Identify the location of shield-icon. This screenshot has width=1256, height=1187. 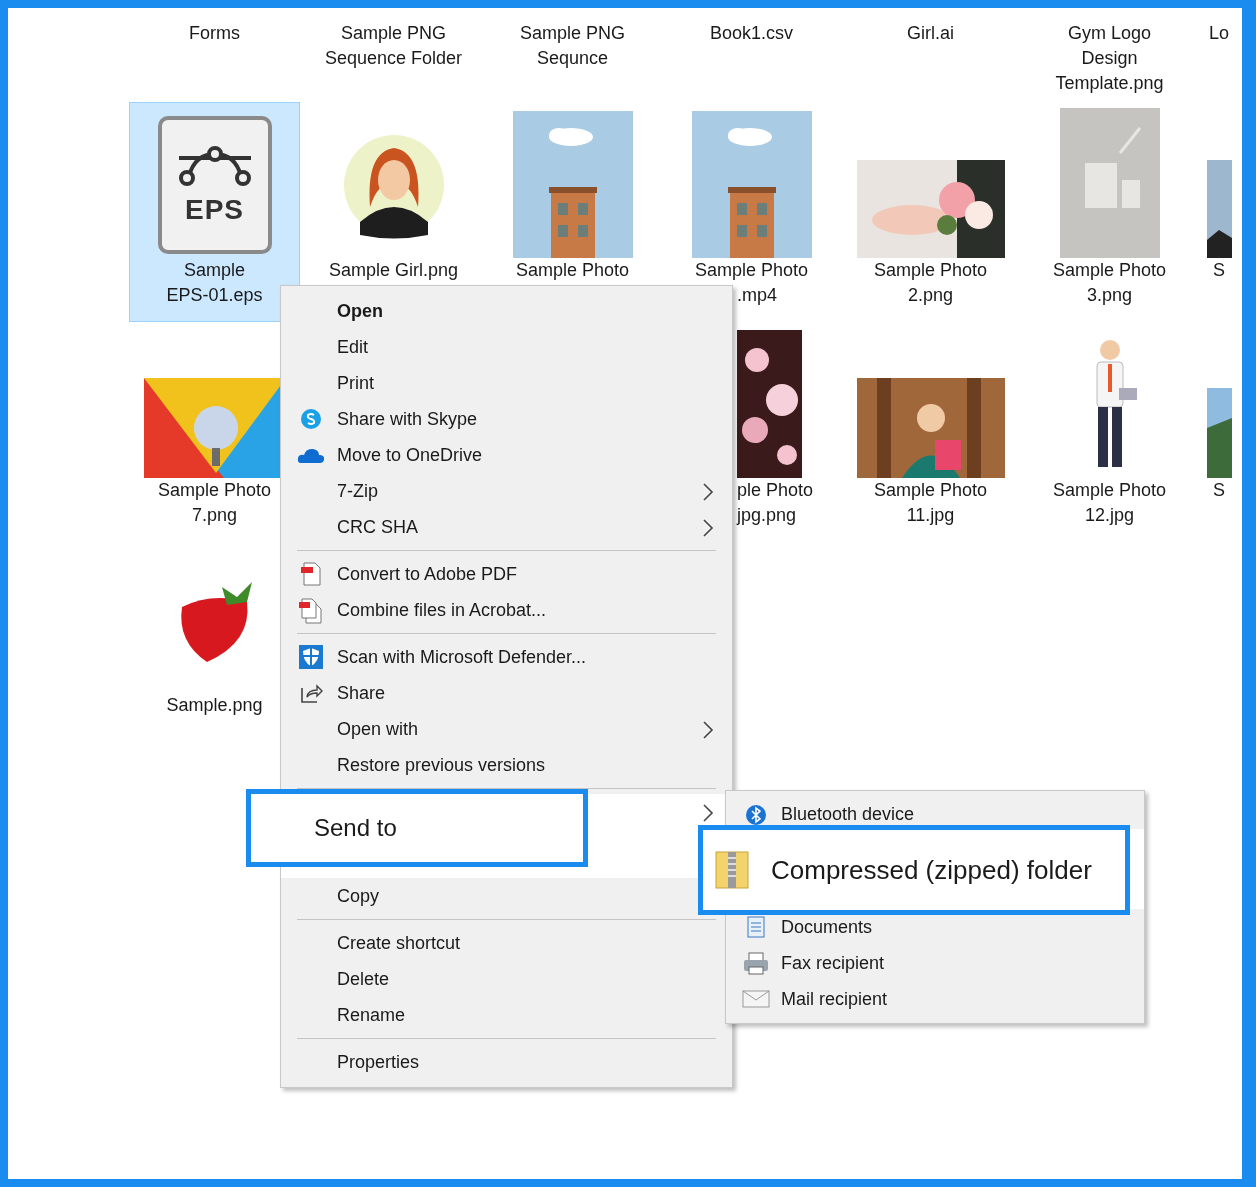
(311, 657).